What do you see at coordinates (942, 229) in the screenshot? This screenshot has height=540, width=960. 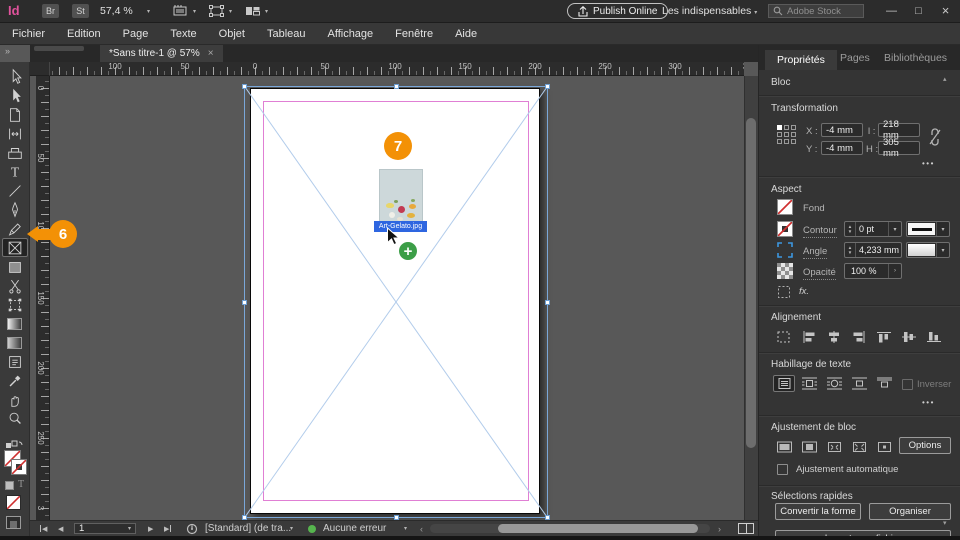 I see `stroke-style-chevron-icon: ▾` at bounding box center [942, 229].